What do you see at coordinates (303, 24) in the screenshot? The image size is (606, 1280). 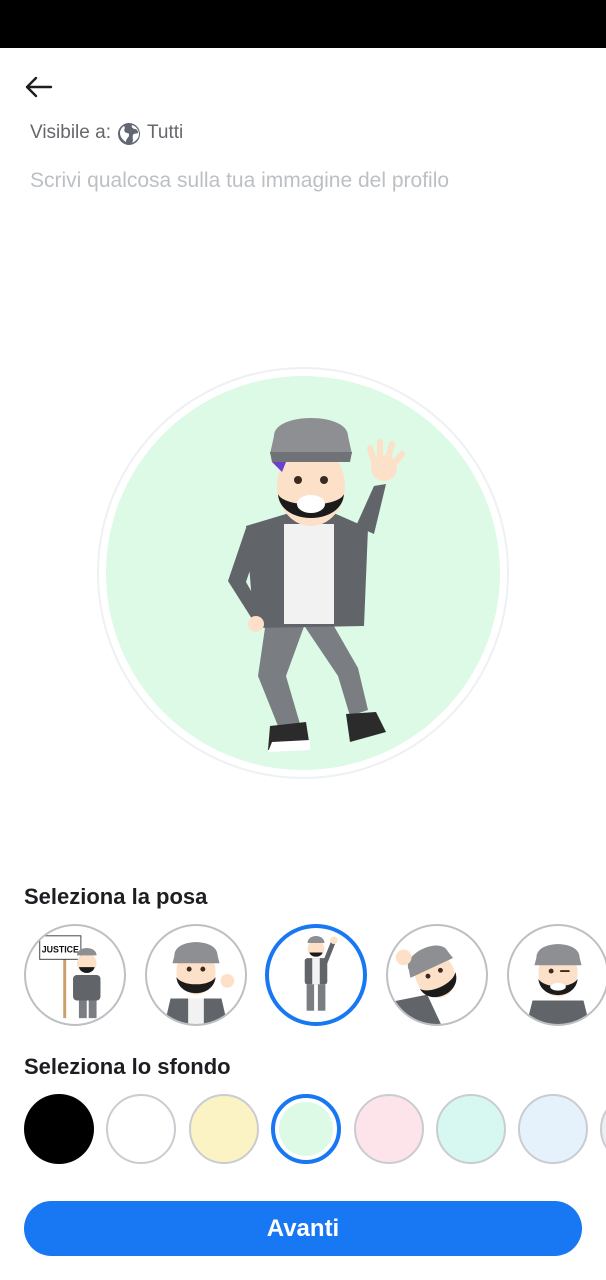 I see `status-bar` at bounding box center [303, 24].